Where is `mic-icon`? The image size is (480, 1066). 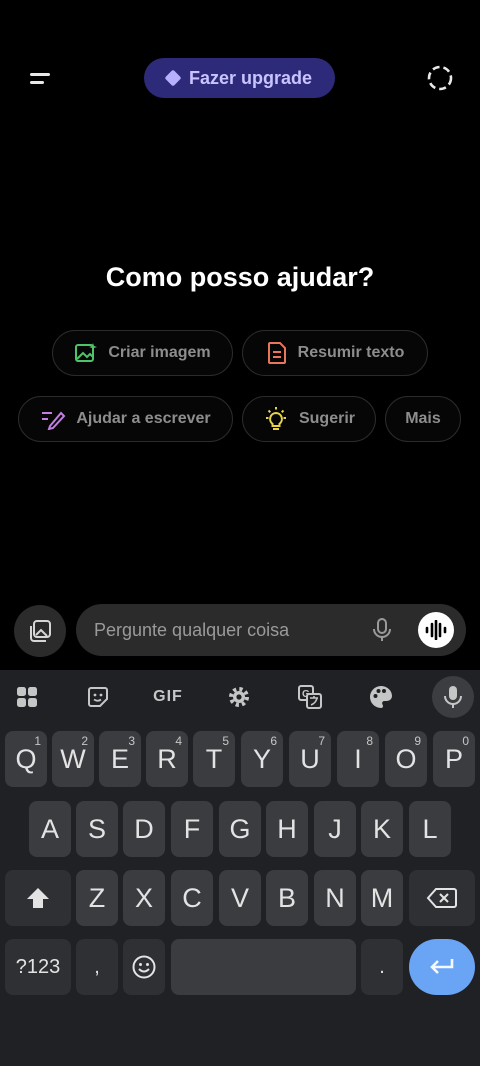
mic-icon is located at coordinates (382, 630).